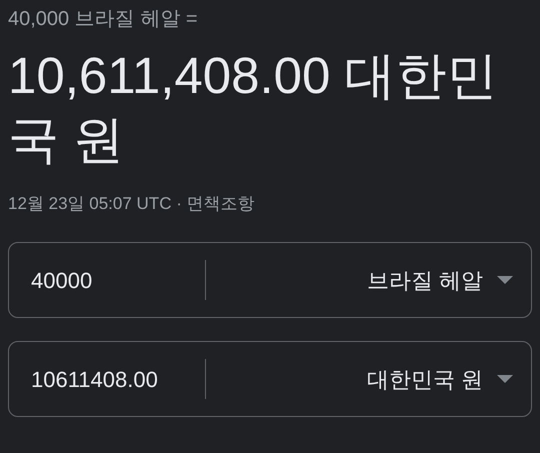 Image resolution: width=540 pixels, height=453 pixels. Describe the element at coordinates (103, 19) in the screenshot. I see `source-amount: 40,000 브라질 헤알 =` at that location.